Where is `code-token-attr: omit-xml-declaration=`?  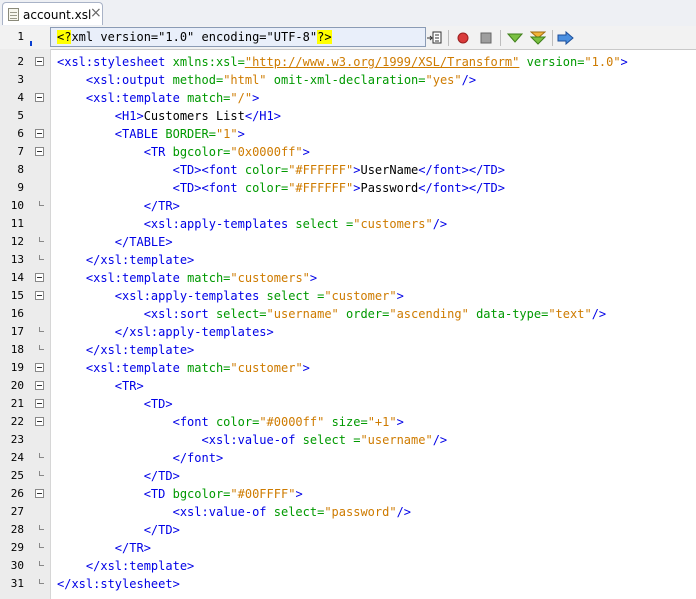 code-token-attr: omit-xml-declaration= is located at coordinates (346, 80).